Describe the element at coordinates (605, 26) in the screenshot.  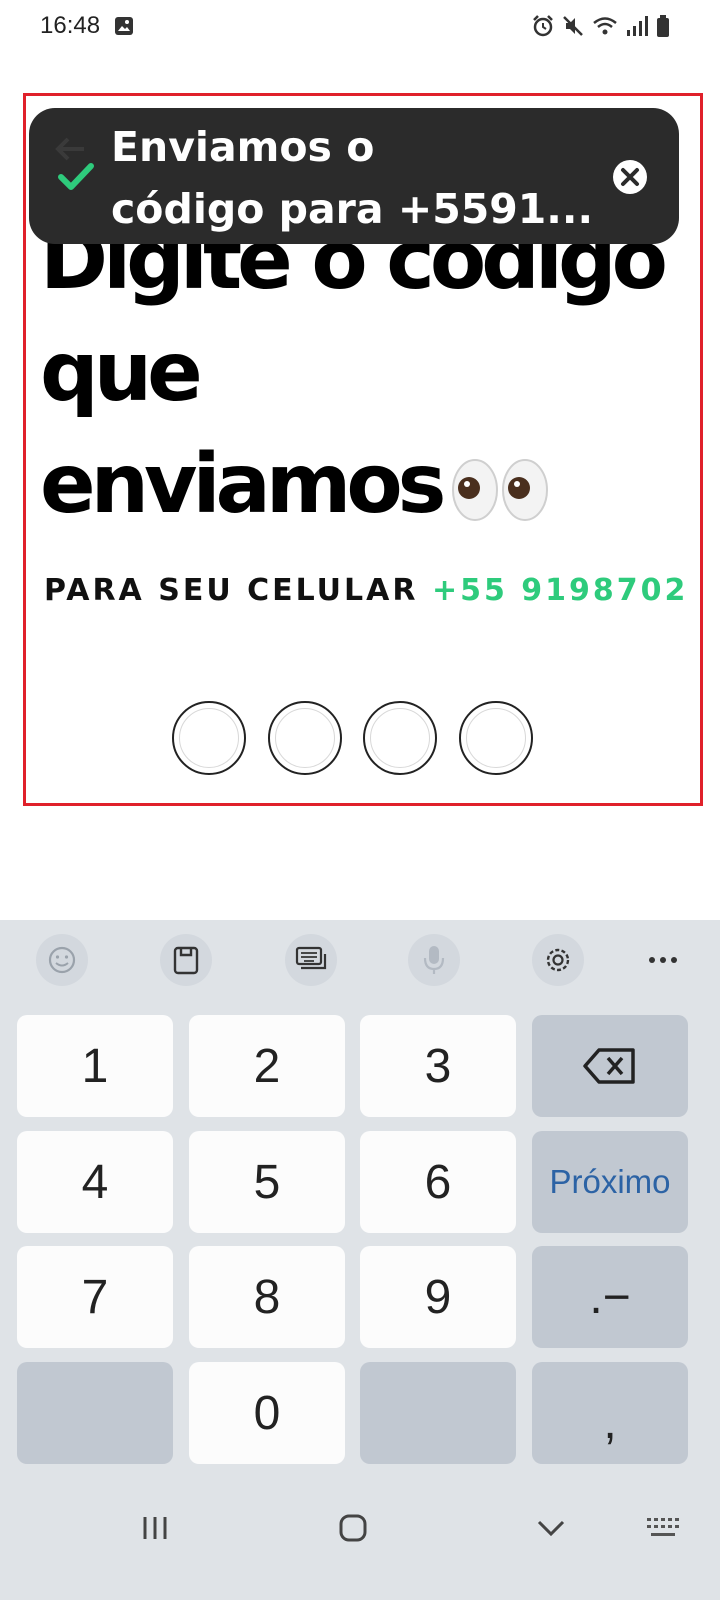
I see `wifi-icon` at that location.